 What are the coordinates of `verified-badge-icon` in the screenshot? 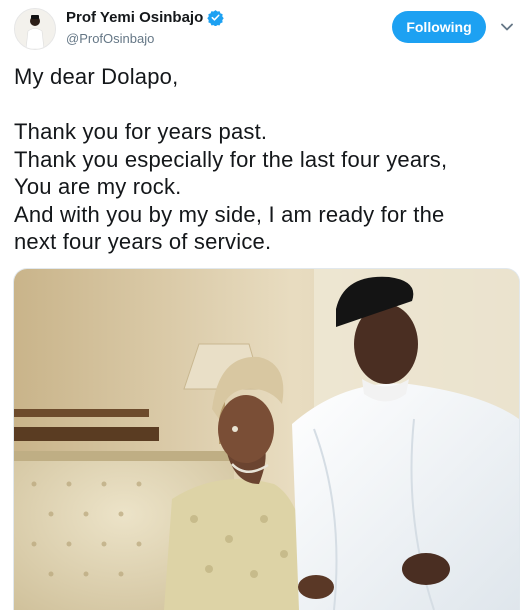 It's located at (215, 18).